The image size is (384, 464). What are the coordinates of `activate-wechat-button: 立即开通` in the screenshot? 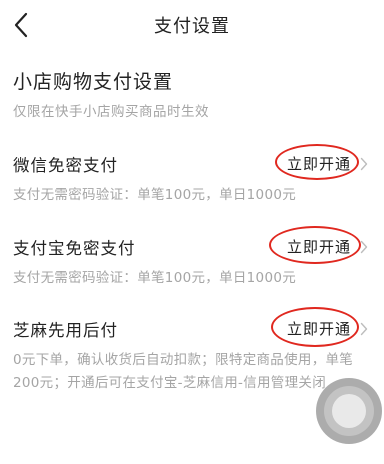 It's located at (321, 162).